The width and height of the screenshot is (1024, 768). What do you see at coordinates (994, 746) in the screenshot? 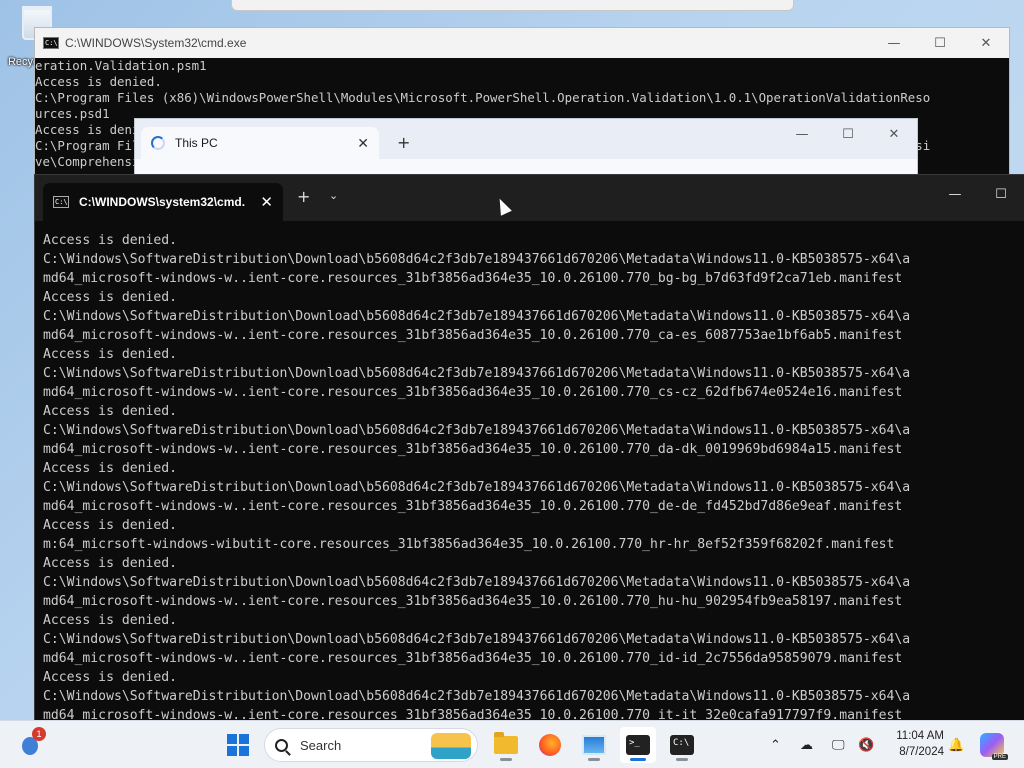
I see `copilot-button: PRE` at bounding box center [994, 746].